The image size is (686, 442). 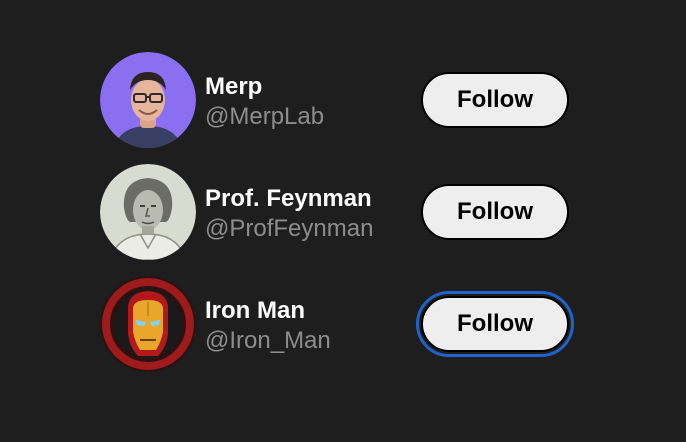 I want to click on display-name: Merp, so click(x=264, y=87).